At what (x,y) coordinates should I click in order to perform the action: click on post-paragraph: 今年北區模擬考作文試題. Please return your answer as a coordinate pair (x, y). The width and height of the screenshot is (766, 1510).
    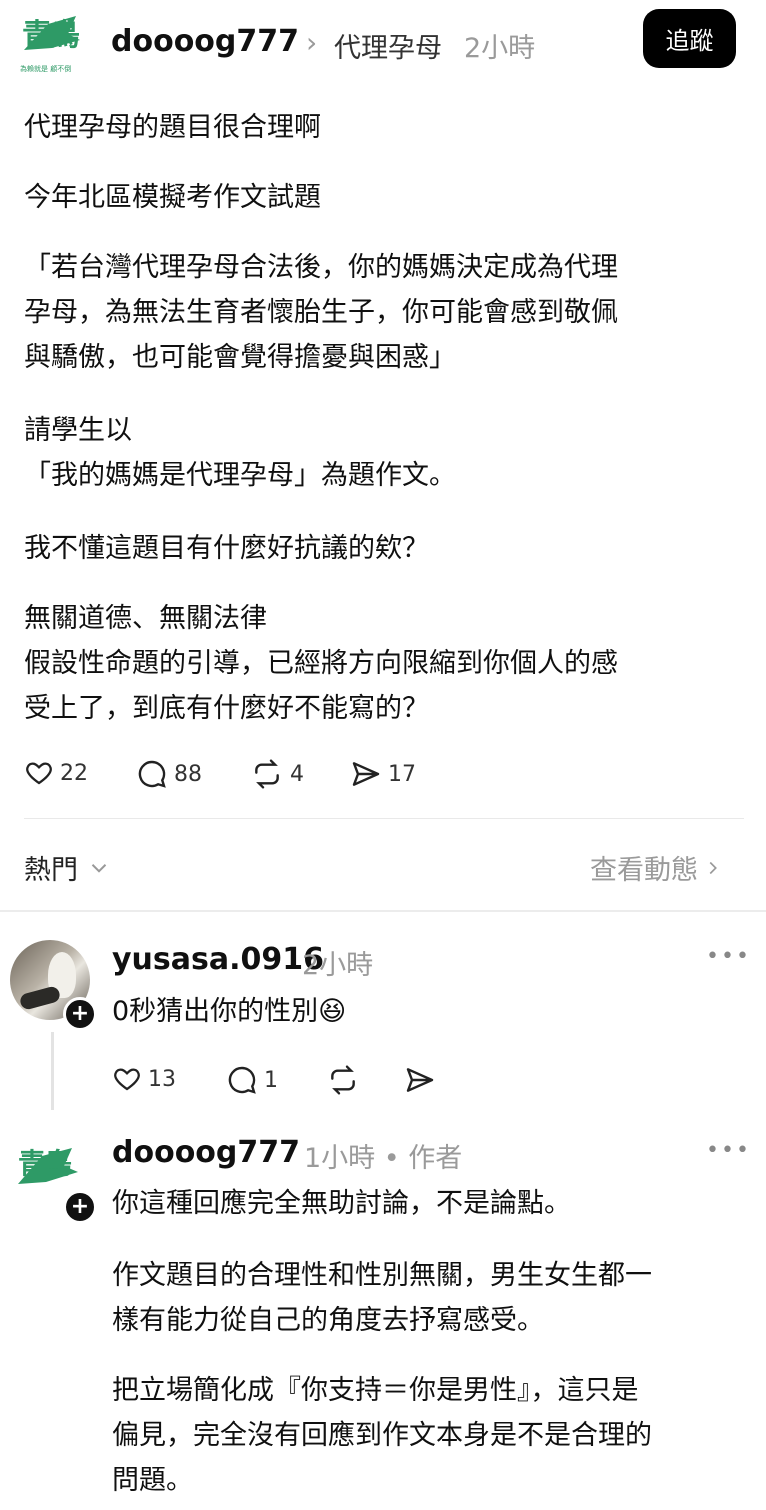
    Looking at the image, I should click on (172, 197).